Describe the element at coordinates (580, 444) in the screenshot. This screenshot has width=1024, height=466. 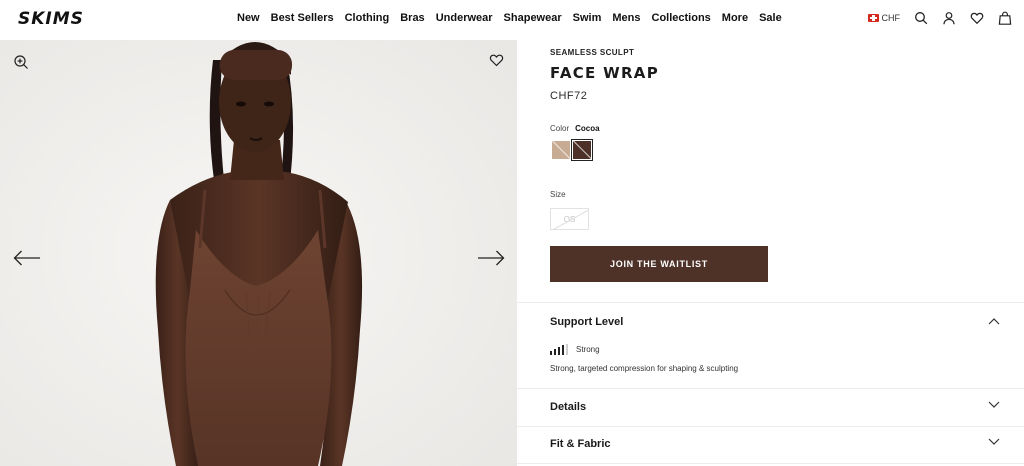
I see `accordion-fit-fabric-title: Fit & Fabric` at that location.